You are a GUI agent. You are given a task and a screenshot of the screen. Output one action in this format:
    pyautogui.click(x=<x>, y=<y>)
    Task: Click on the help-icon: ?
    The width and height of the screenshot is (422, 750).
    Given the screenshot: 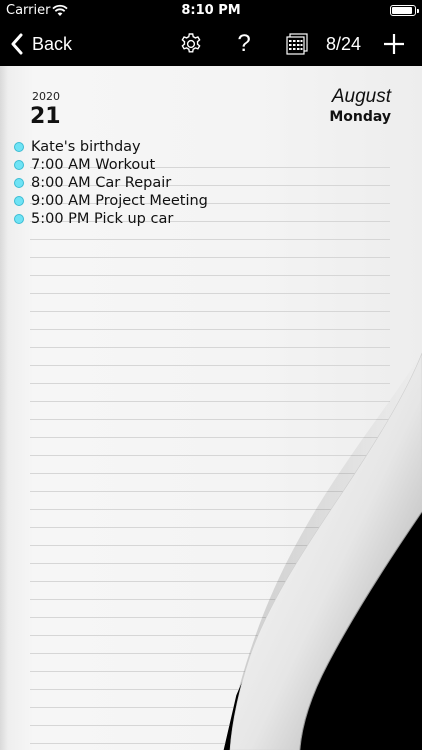 What is the action you would take?
    pyautogui.click(x=244, y=43)
    